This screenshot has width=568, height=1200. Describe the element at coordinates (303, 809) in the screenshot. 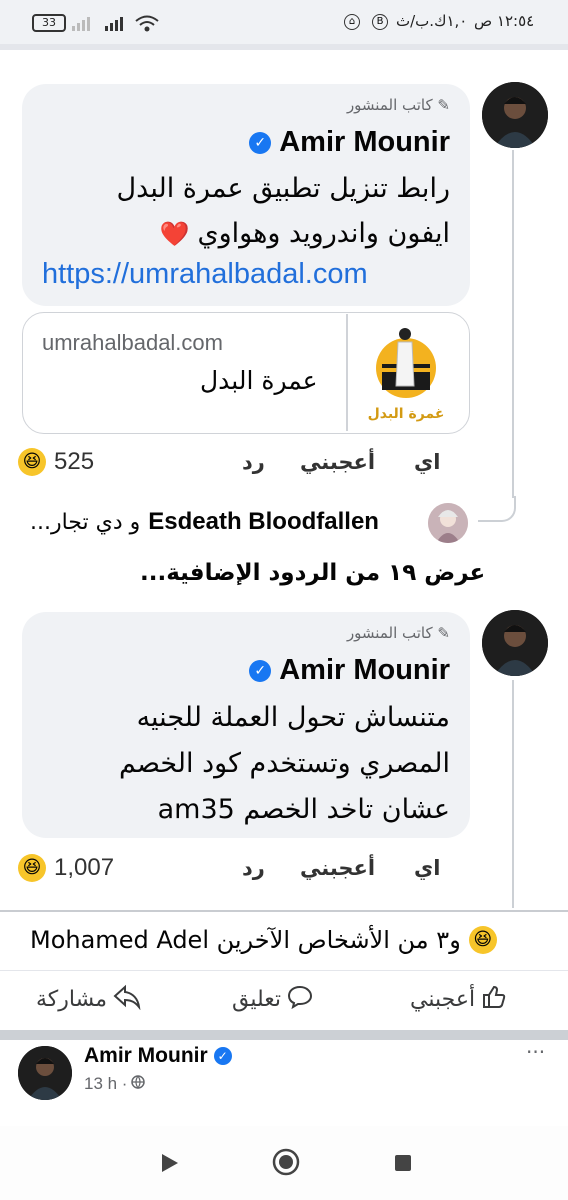

I see `comment-text-line: عشان تاخد الخصم am35` at that location.